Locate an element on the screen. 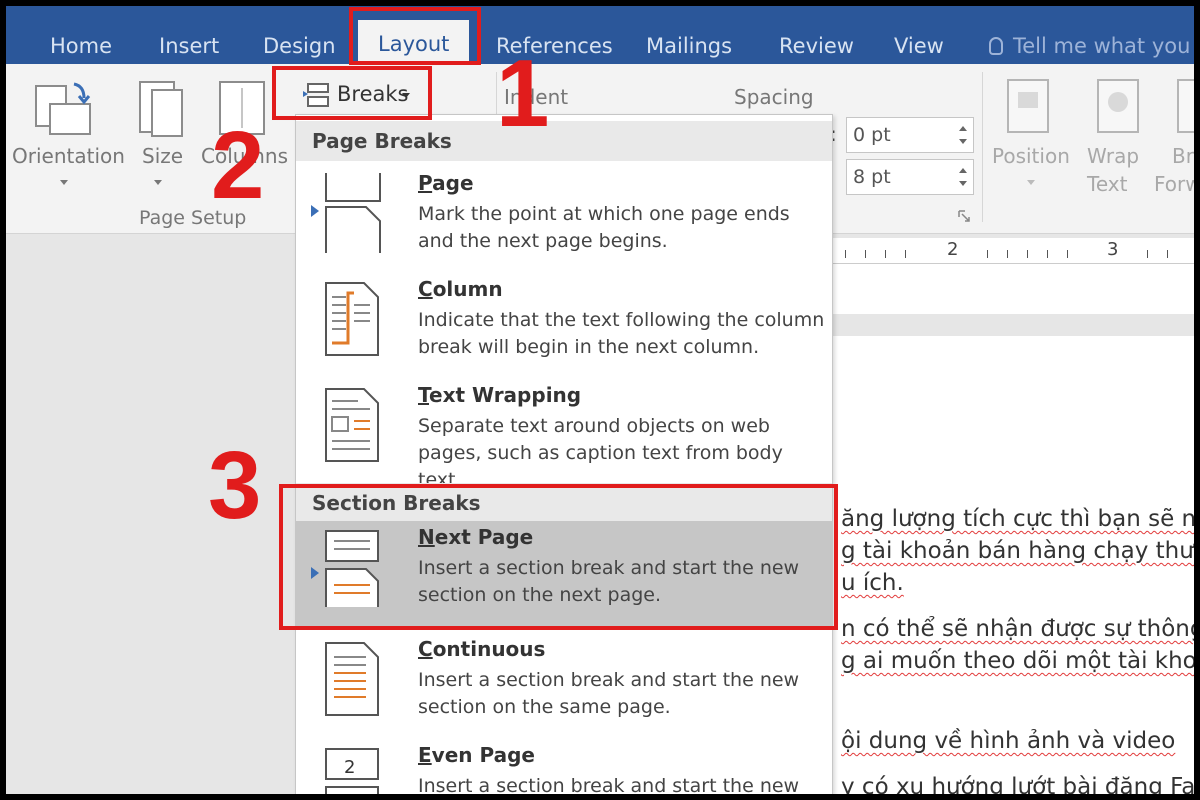 This screenshot has height=800, width=1200. ruler-number-2: 2 is located at coordinates (953, 249).